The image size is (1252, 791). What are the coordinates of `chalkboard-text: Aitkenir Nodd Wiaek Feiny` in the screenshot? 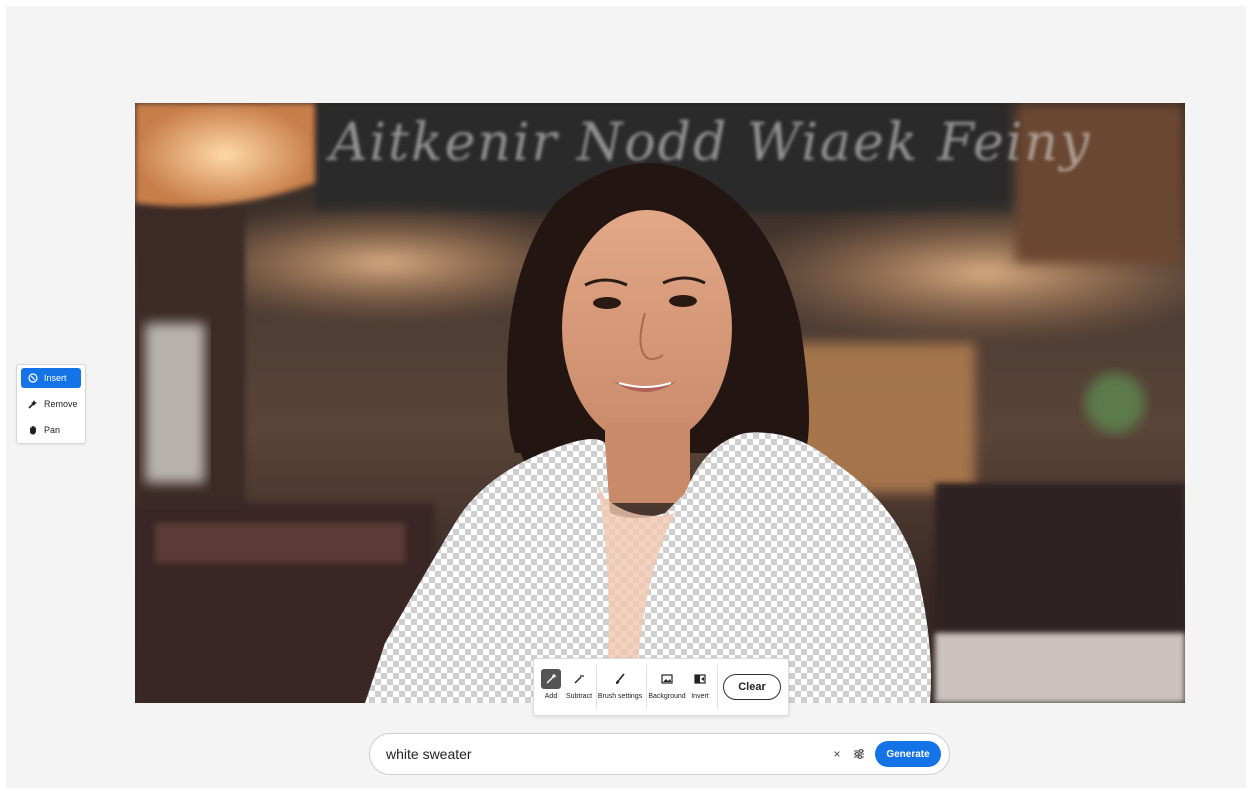 It's located at (711, 143).